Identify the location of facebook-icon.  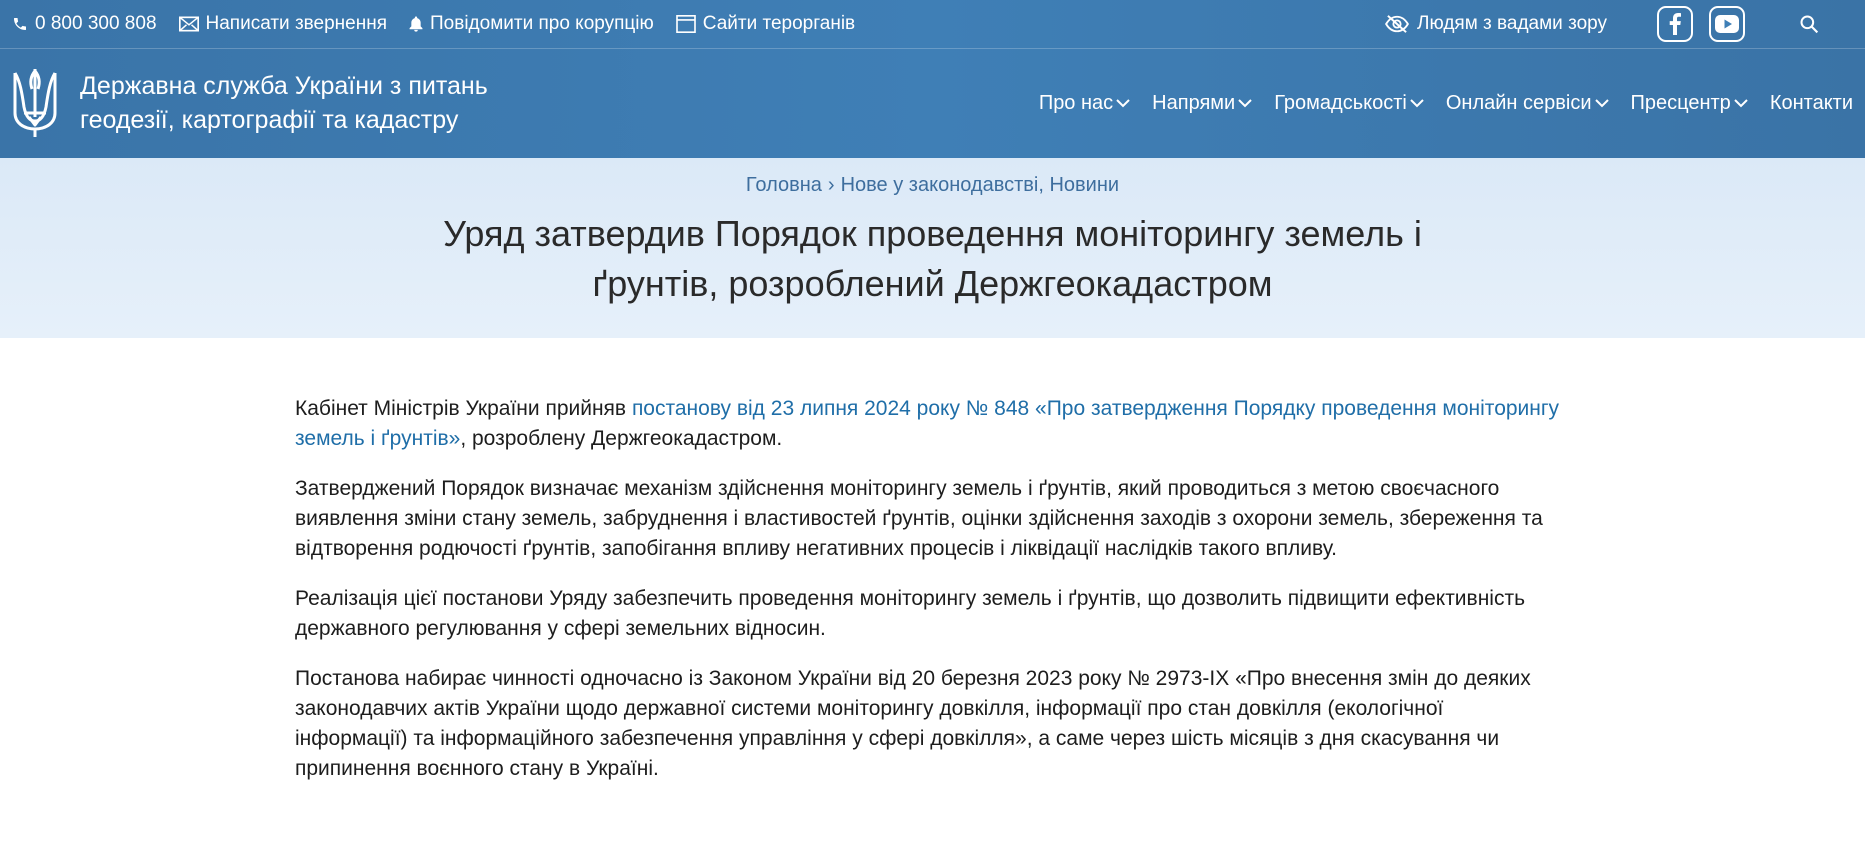
(1675, 24).